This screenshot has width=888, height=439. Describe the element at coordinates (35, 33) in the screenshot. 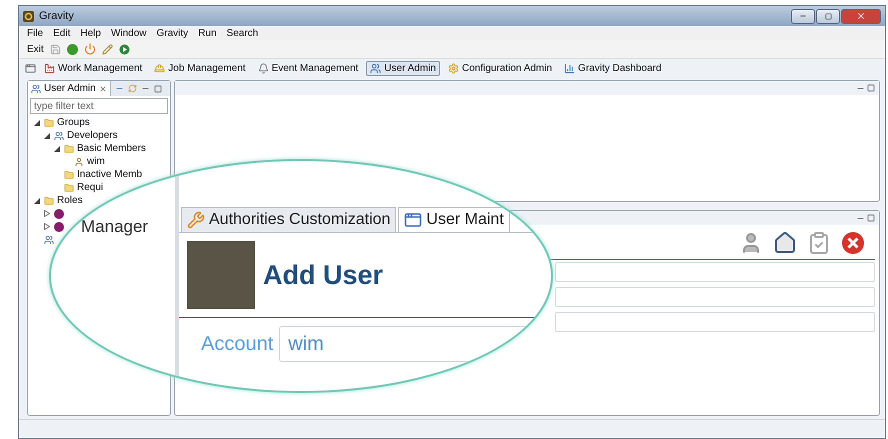

I see `menu-item: File` at that location.